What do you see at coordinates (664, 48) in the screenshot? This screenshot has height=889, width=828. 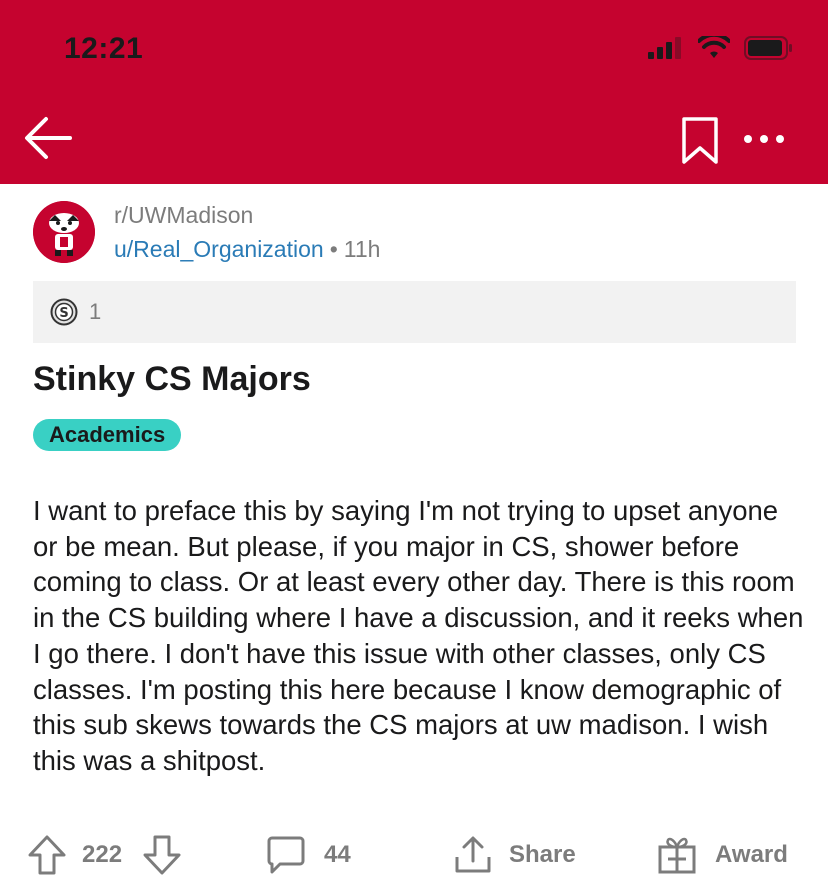 I see `signal-icon` at bounding box center [664, 48].